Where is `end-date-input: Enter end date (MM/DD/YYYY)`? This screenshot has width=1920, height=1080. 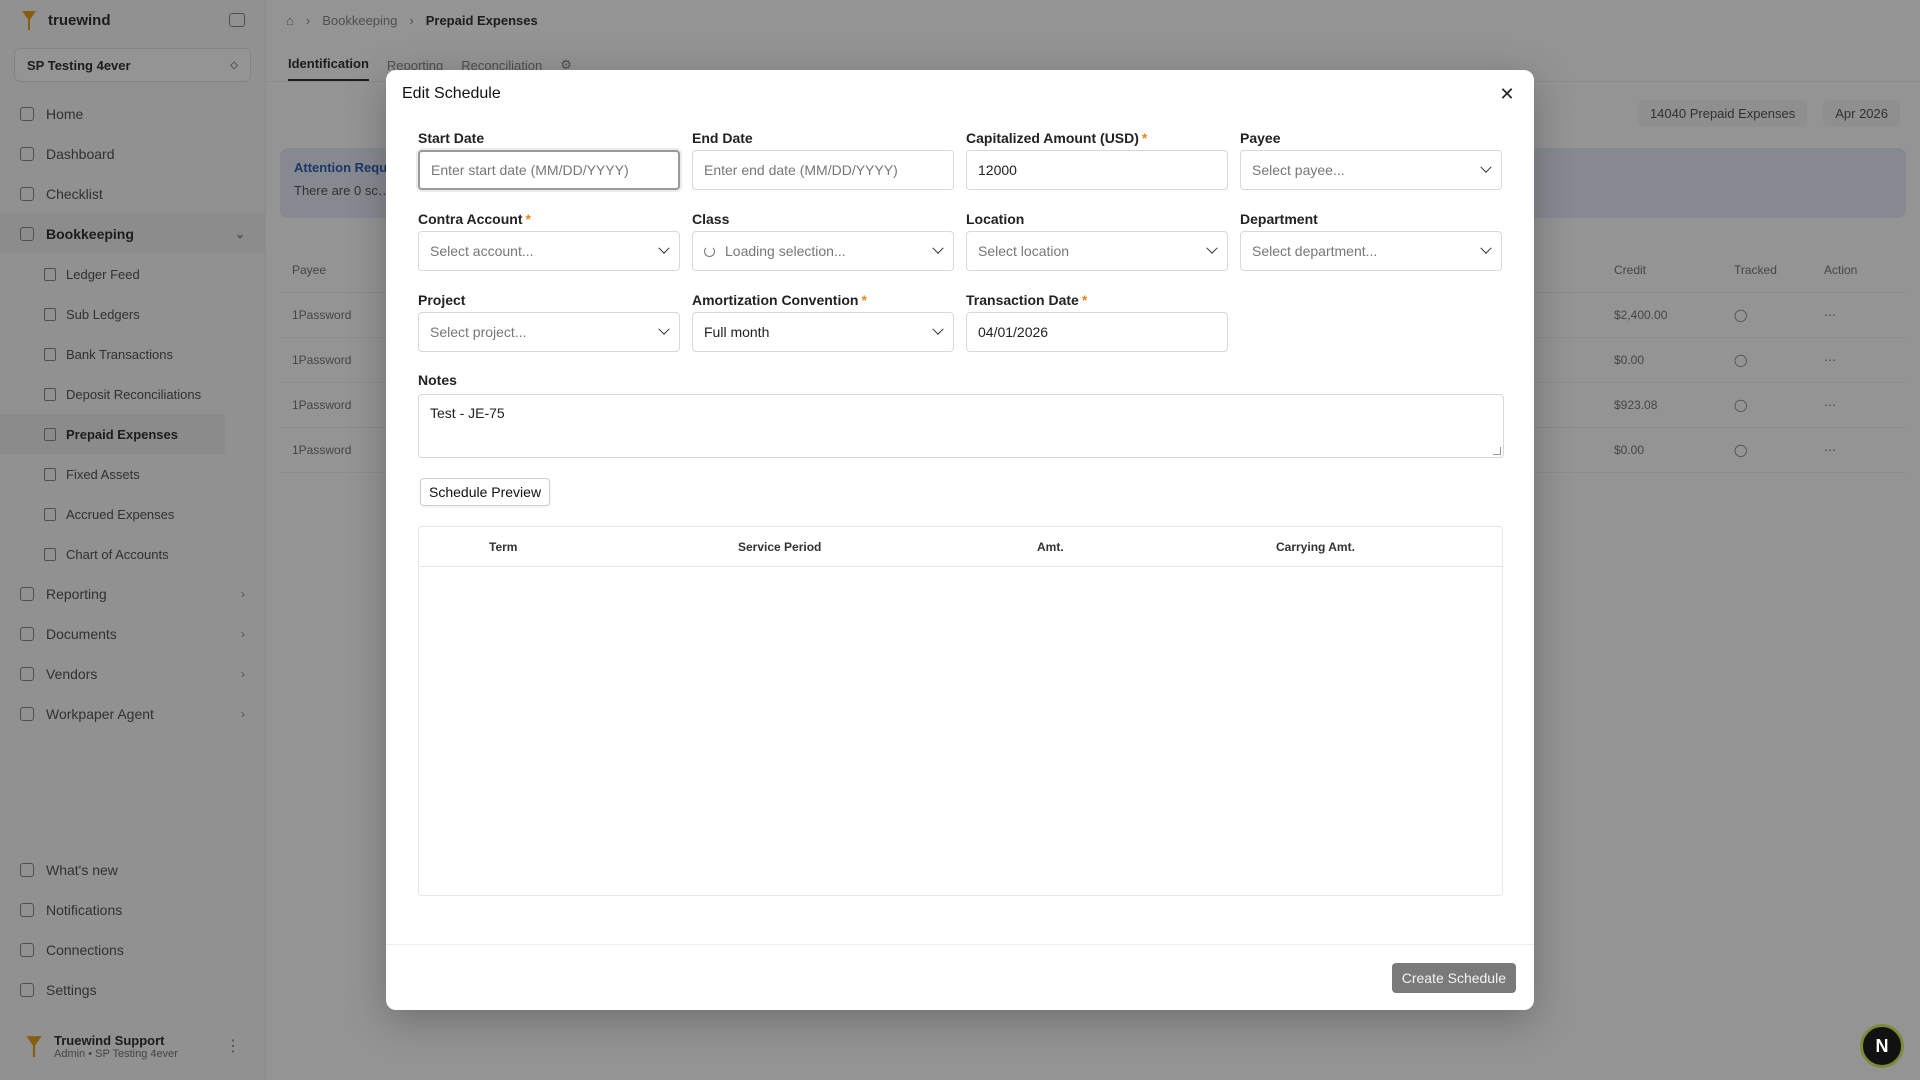
end-date-input: Enter end date (MM/DD/YYYY) is located at coordinates (823, 170).